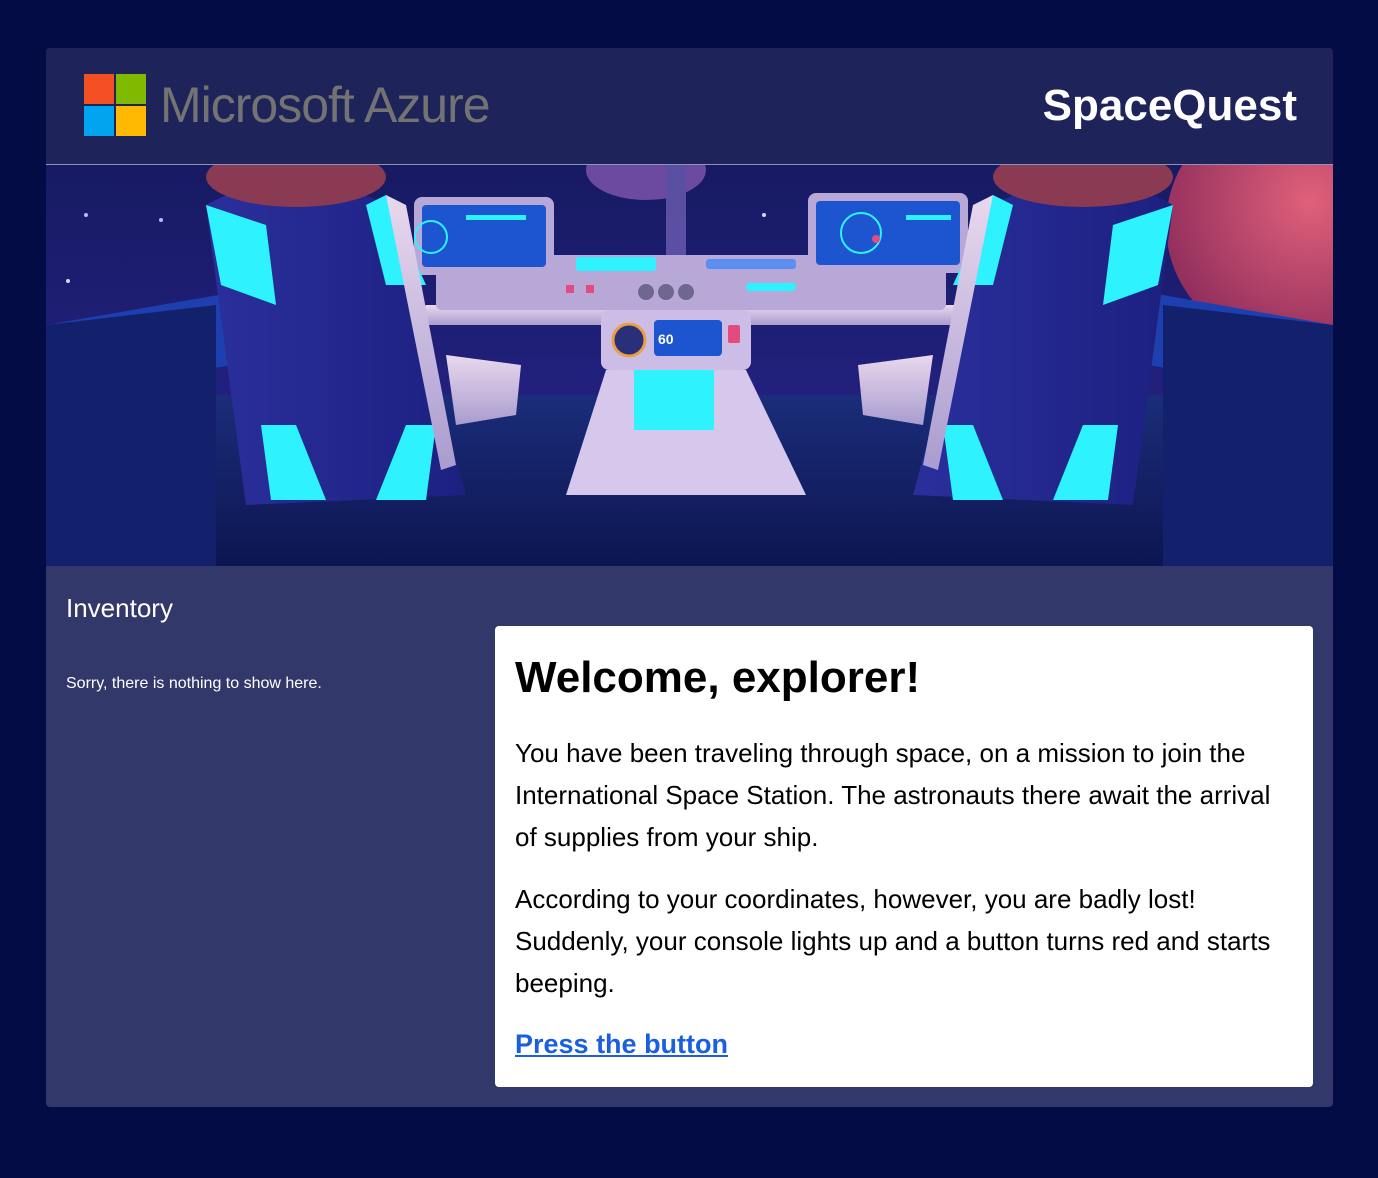 The image size is (1378, 1178). I want to click on microsoft-logo-icon, so click(115, 105).